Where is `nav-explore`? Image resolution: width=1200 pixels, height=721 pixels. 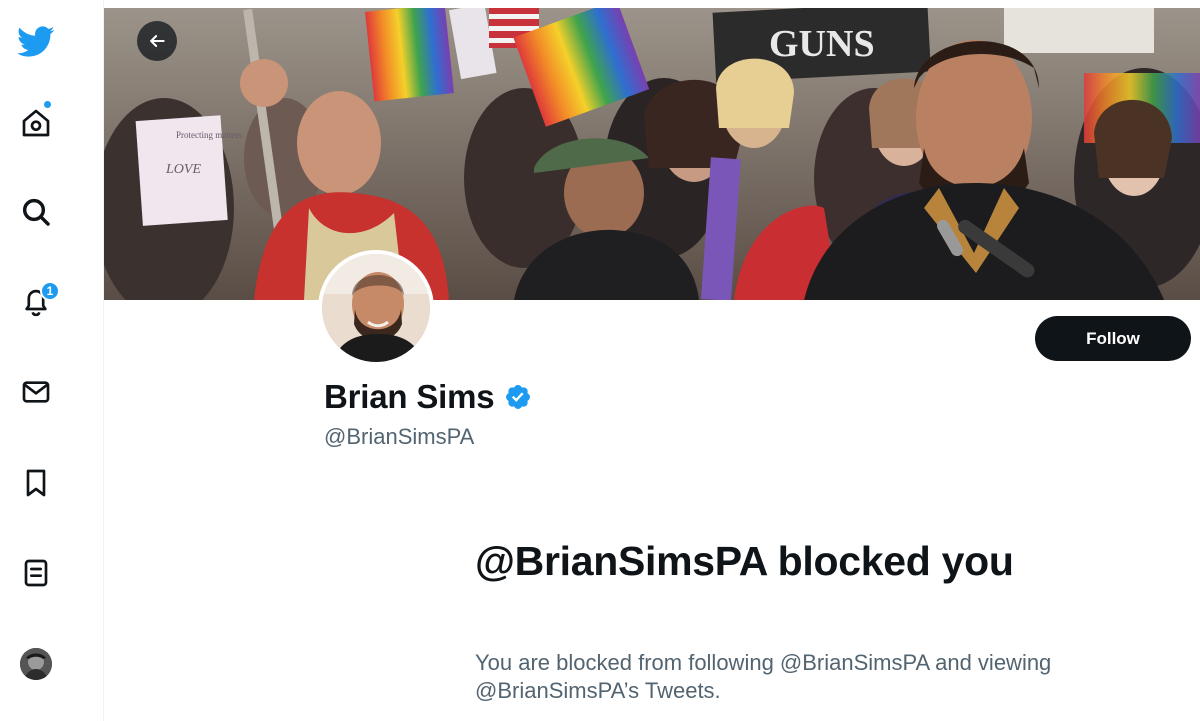 nav-explore is located at coordinates (36, 212).